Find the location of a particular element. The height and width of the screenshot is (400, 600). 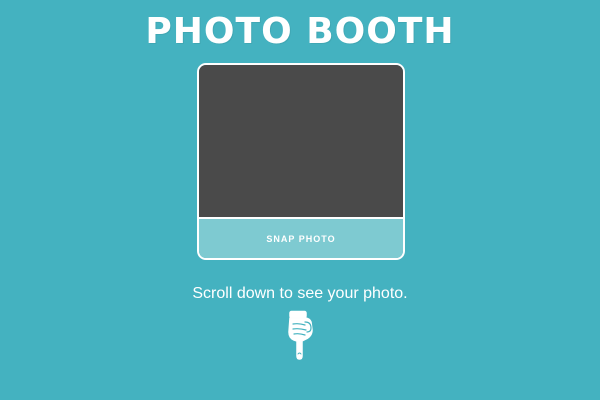

scroll-hint-text: Scroll down to see your photo. is located at coordinates (300, 293).